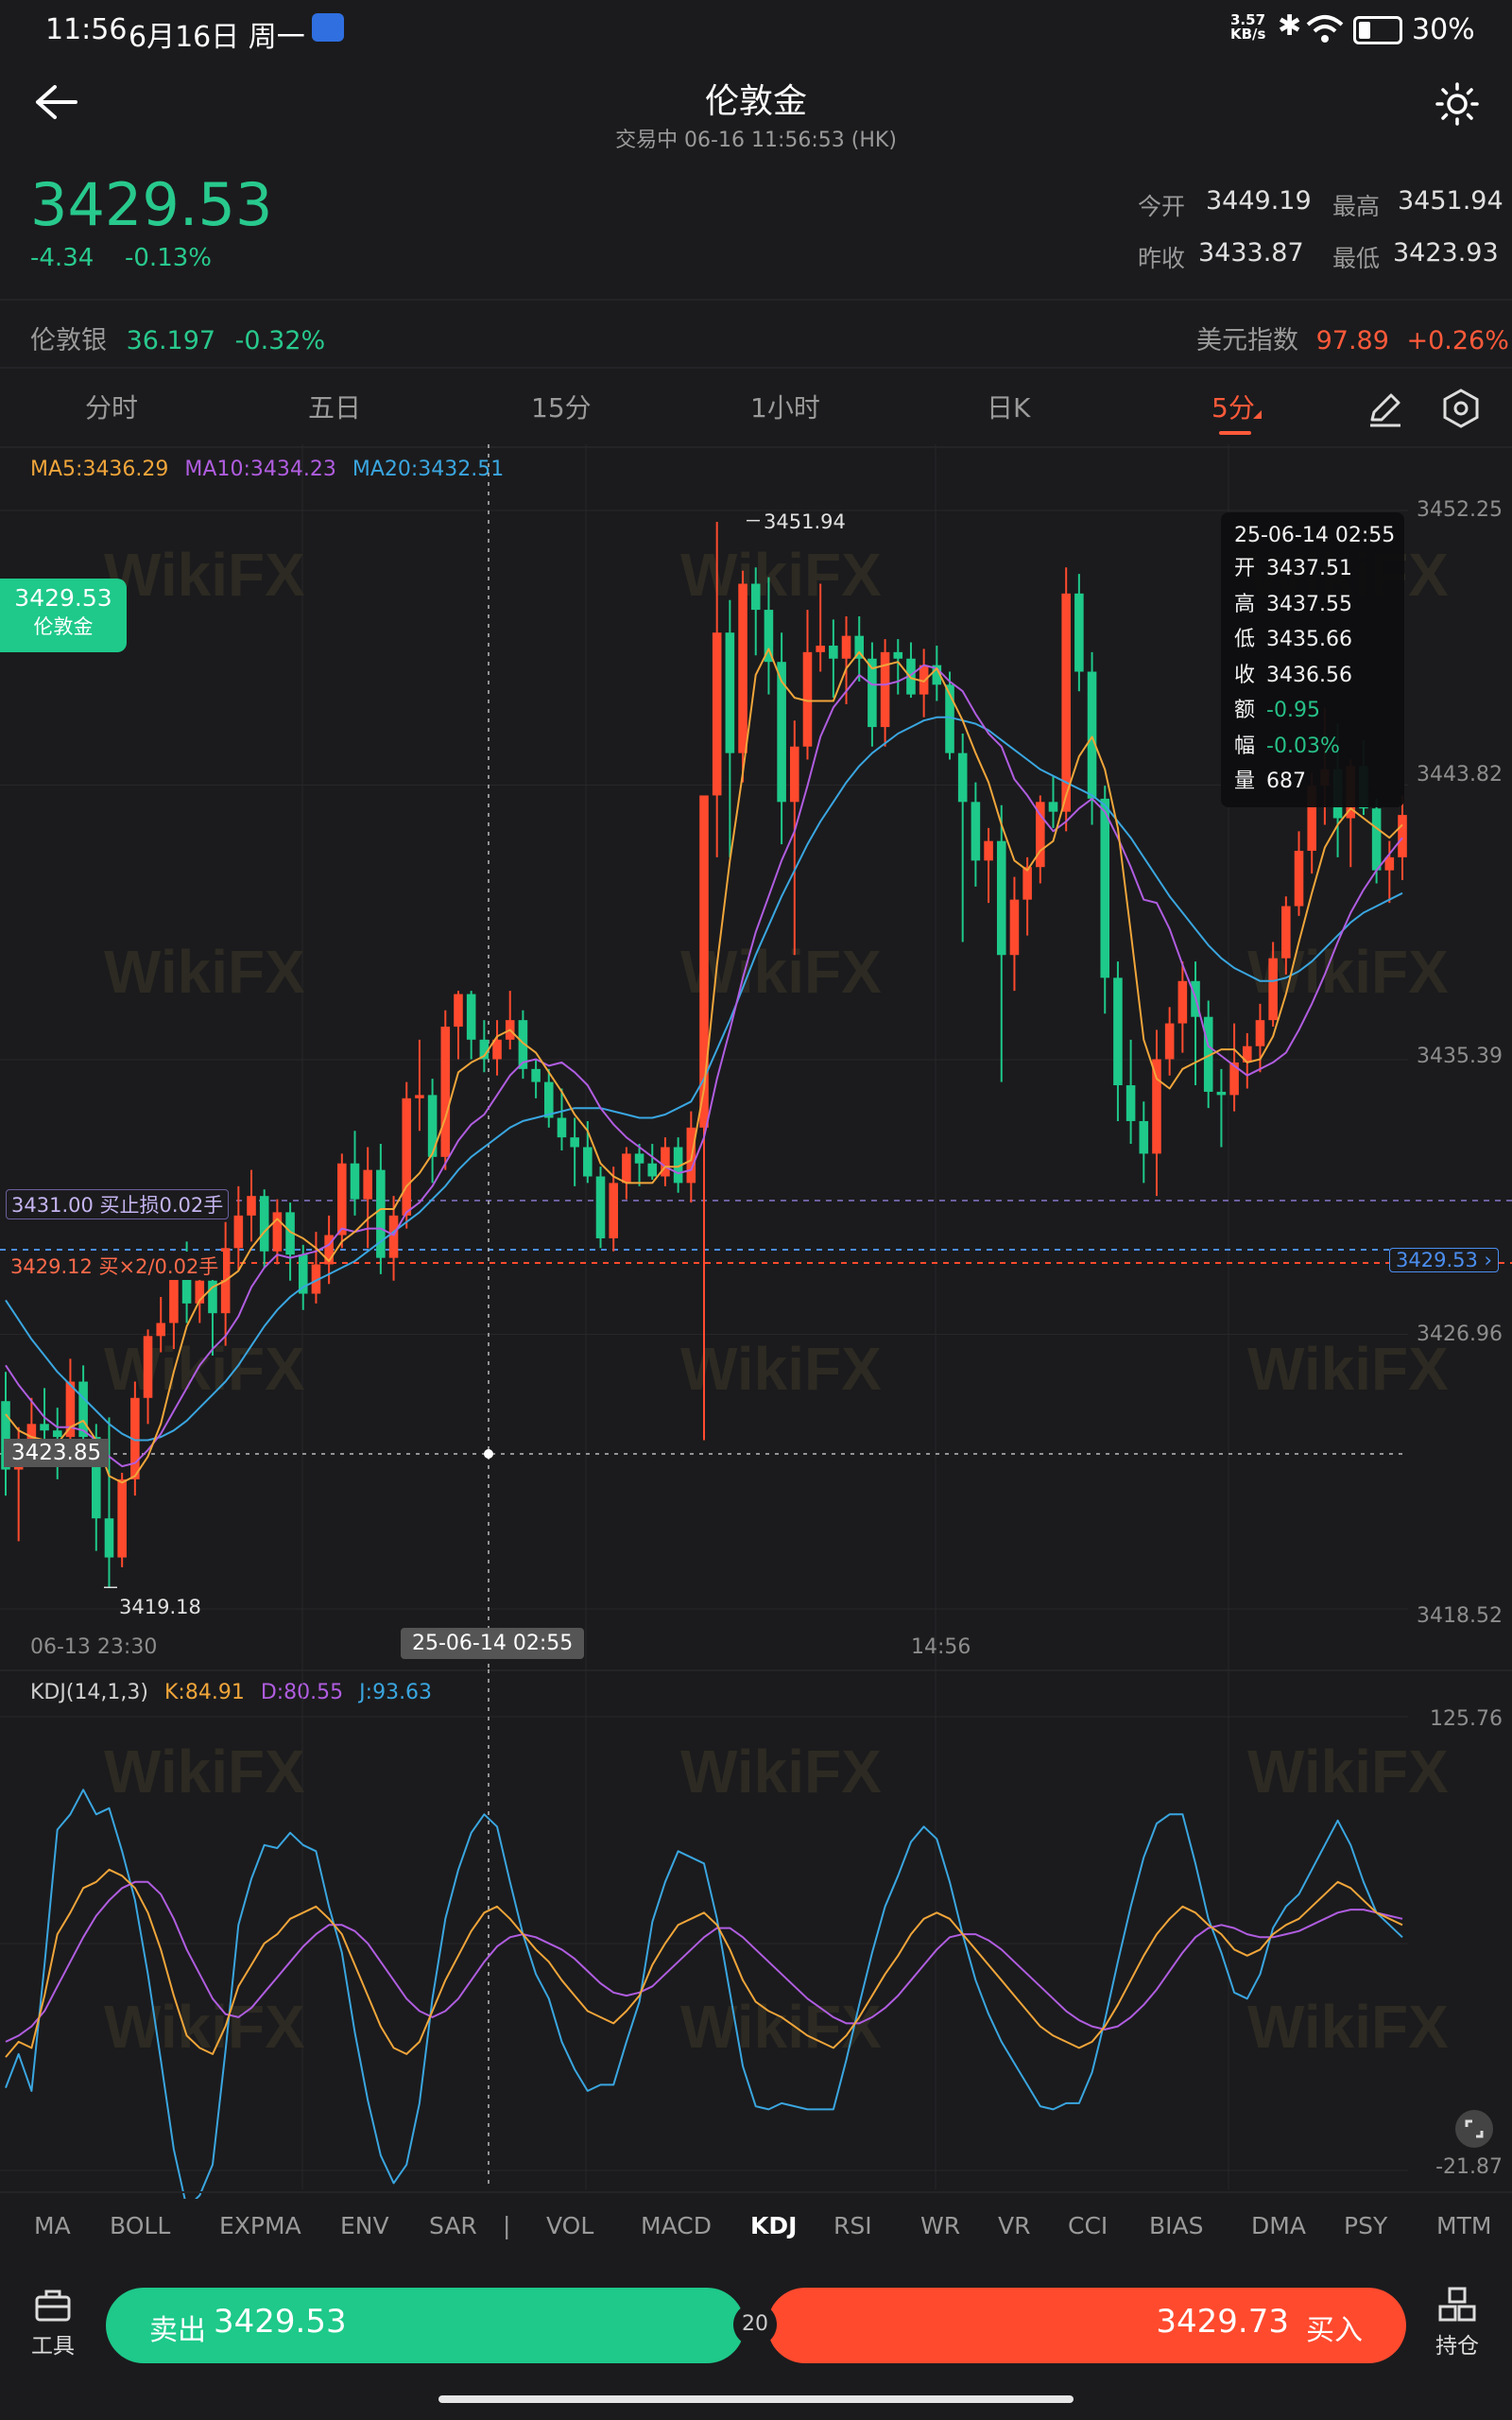 This screenshot has height=2420, width=1512. What do you see at coordinates (1257, 414) in the screenshot?
I see `tab-dropdown-icon` at bounding box center [1257, 414].